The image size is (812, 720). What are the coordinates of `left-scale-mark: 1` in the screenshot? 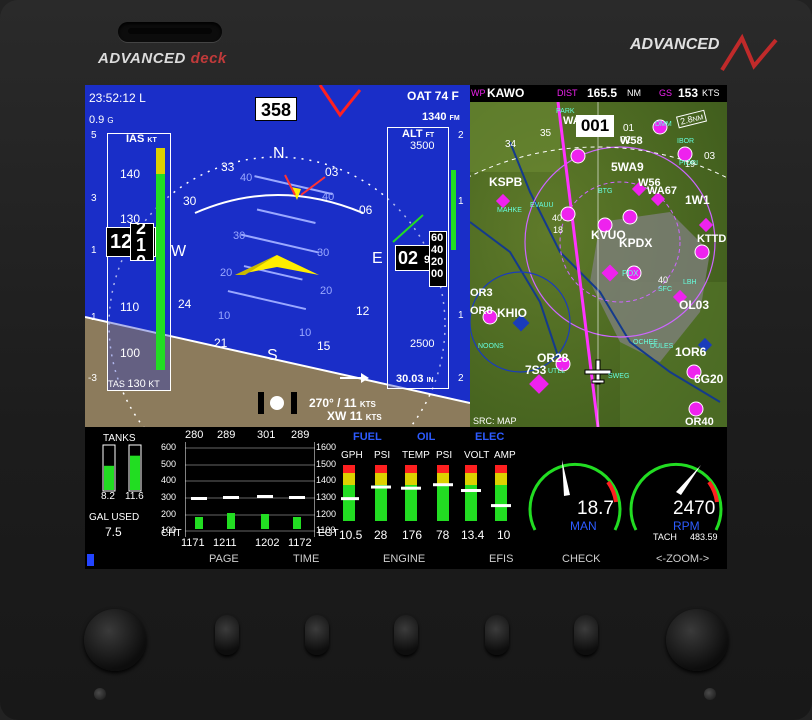 It's located at (94, 317).